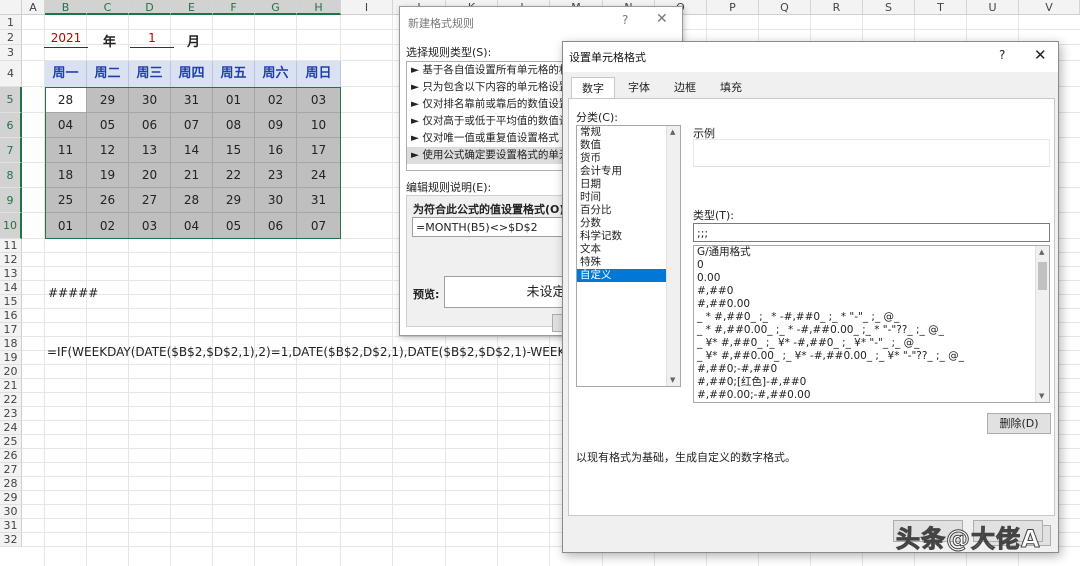  Describe the element at coordinates (621, 184) in the screenshot. I see `category-item: 日期` at that location.